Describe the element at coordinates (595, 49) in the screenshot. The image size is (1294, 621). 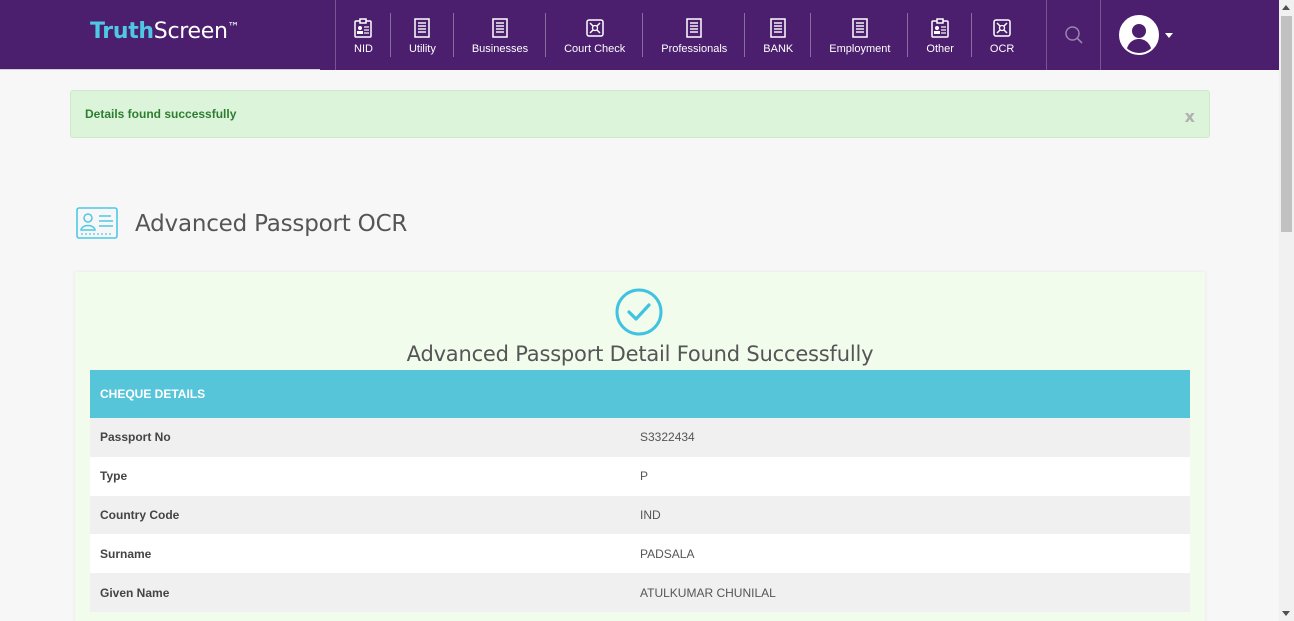
I see `nav-label-court-check: Court Check` at that location.